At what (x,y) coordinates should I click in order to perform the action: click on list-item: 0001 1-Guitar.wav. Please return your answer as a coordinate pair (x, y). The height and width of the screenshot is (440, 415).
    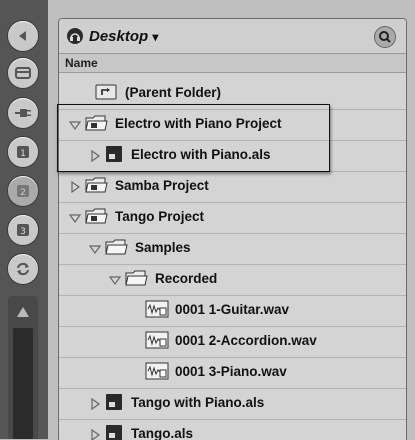
    Looking at the image, I should click on (232, 311).